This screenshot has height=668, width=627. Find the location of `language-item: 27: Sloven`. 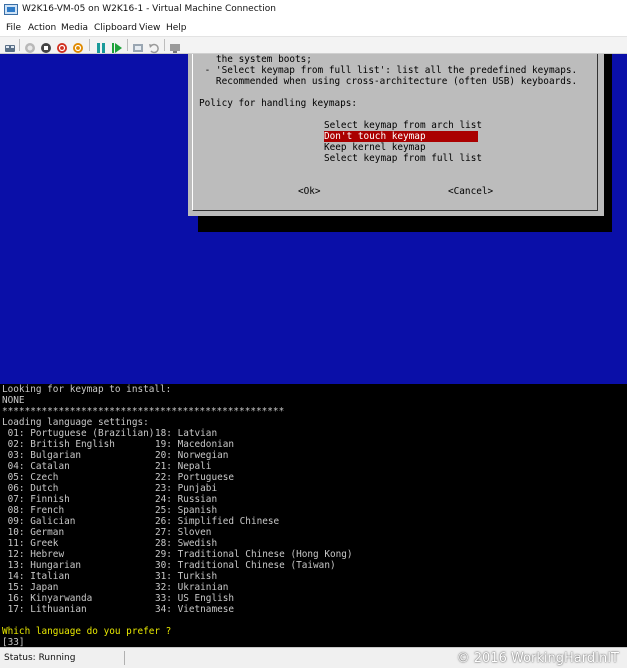

language-item: 27: Sloven is located at coordinates (183, 532).